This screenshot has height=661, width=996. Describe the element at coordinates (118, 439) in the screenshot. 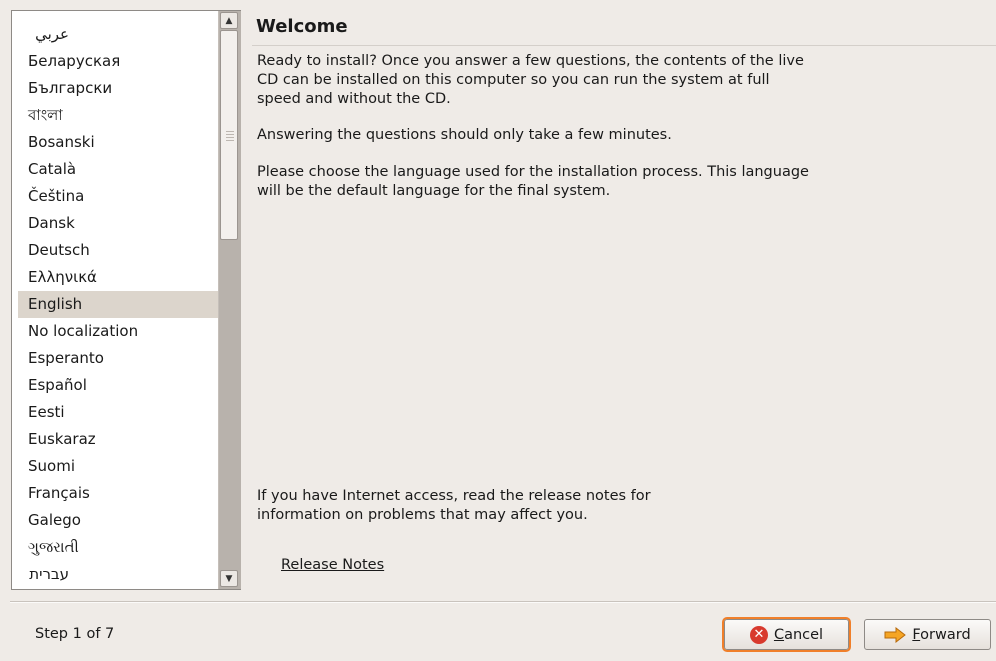

I see `language-list-item: Euskaraz` at that location.